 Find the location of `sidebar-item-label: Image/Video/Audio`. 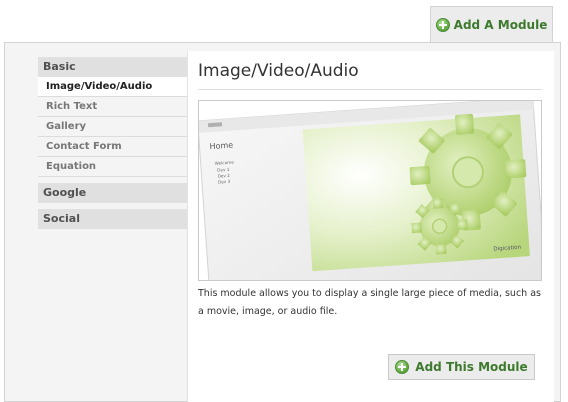

sidebar-item-label: Image/Video/Audio is located at coordinates (99, 86).